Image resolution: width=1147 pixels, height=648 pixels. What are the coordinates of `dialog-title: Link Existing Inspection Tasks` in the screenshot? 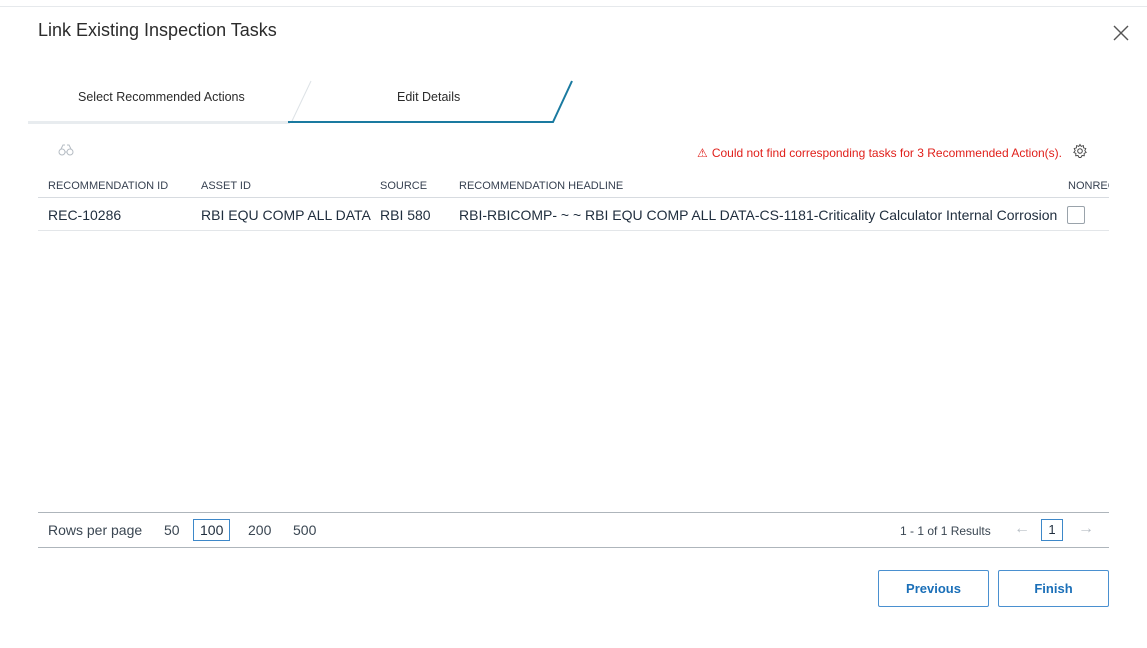 It's located at (157, 30).